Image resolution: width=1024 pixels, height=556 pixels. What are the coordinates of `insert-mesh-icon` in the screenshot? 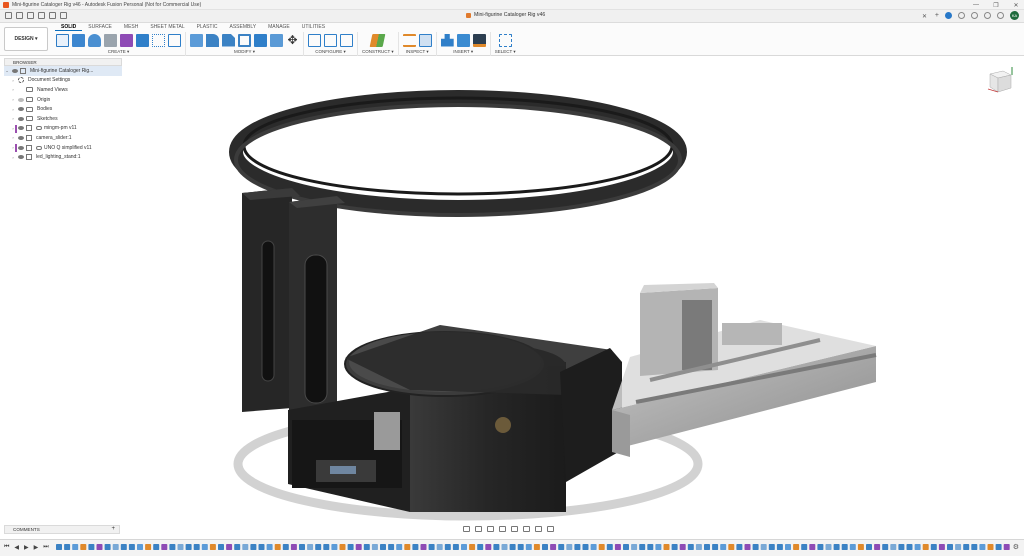 It's located at (479, 40).